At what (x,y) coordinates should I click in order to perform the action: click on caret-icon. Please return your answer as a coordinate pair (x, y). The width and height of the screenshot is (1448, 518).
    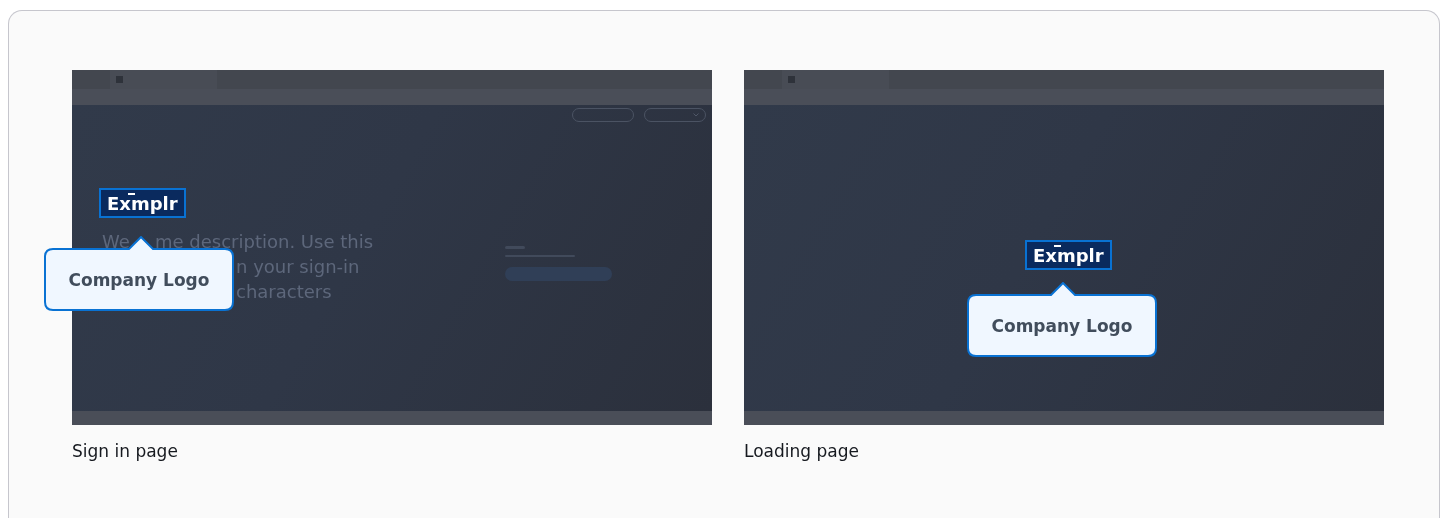
    Looking at the image, I should click on (696, 115).